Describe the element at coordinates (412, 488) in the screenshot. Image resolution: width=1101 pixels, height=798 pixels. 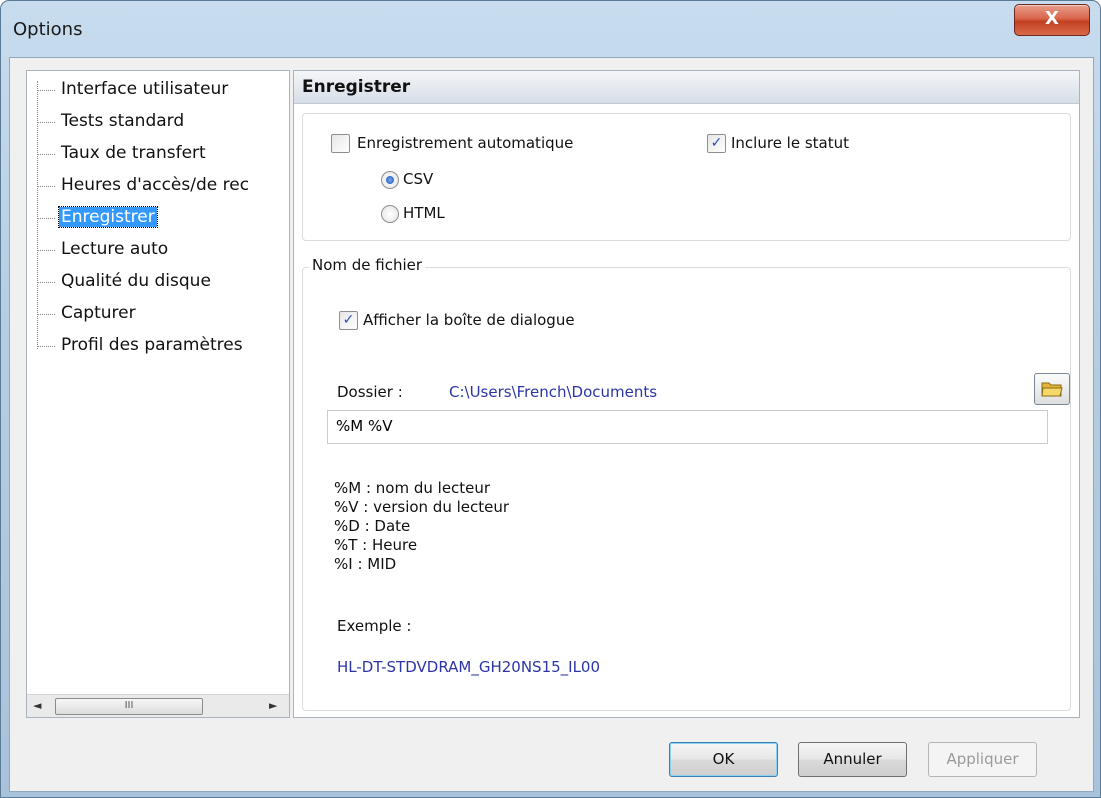
I see `legend-line: %M : nom du lecteur` at that location.